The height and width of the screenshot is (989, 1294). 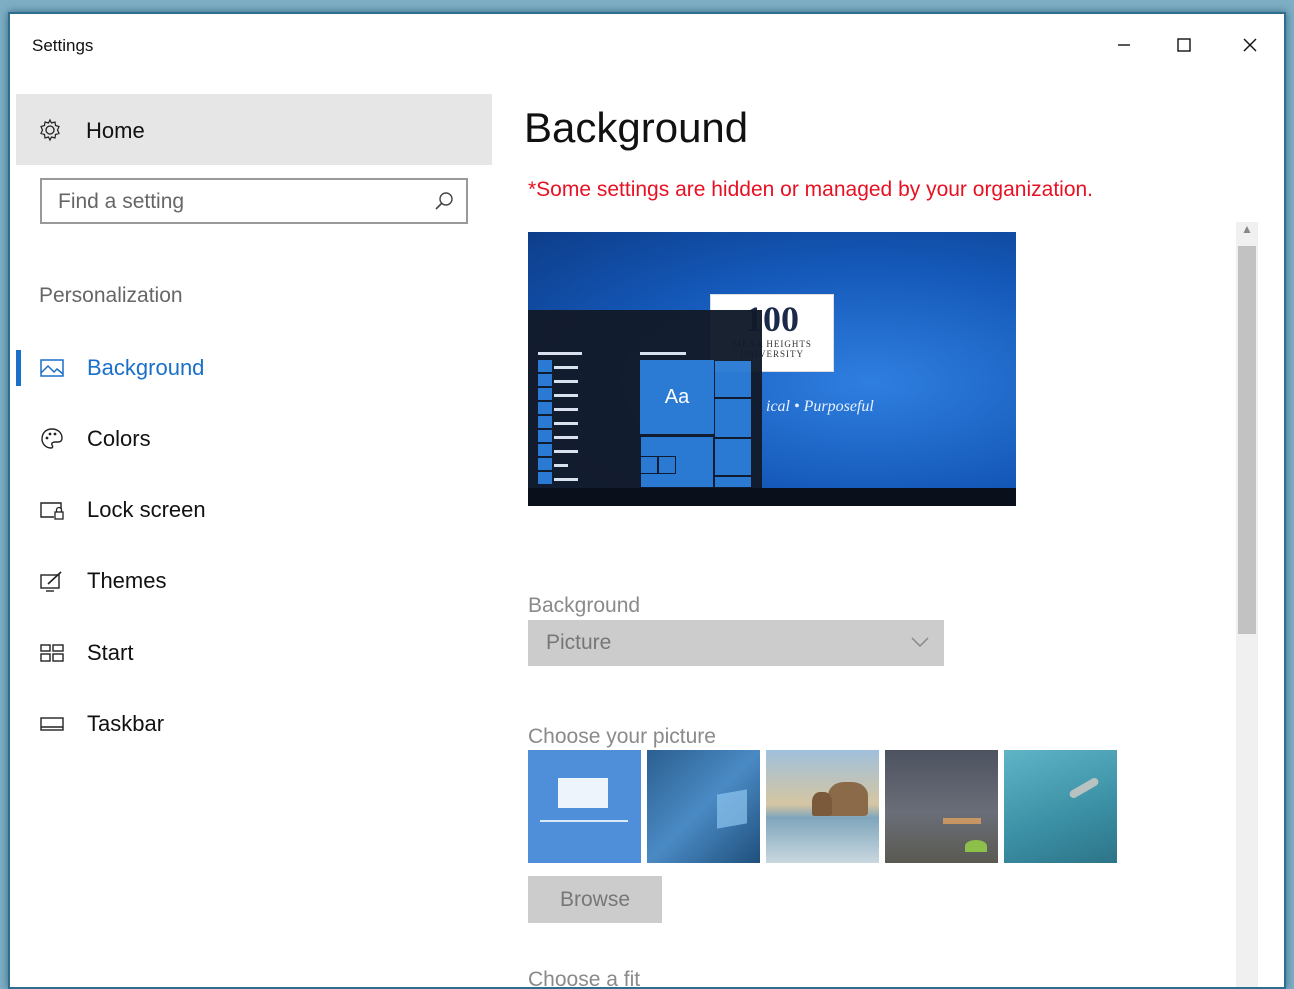 What do you see at coordinates (146, 367) in the screenshot?
I see `sidebar-item-label: Background` at bounding box center [146, 367].